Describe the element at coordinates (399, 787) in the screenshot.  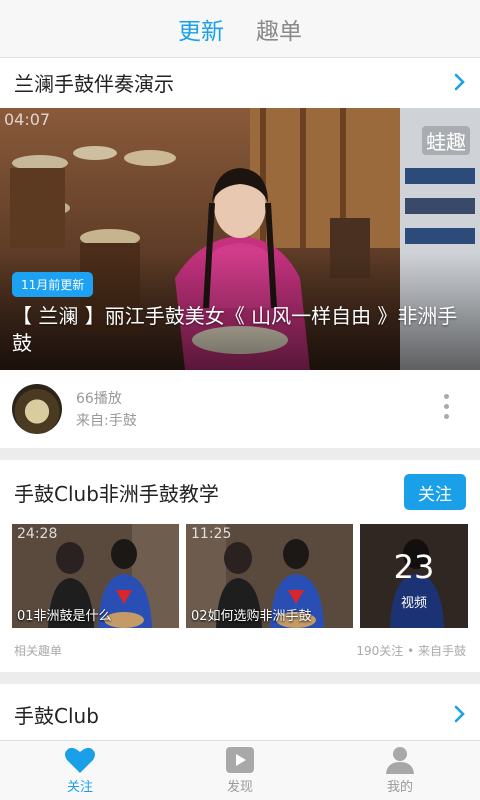
I see `nav-label: 我的` at that location.